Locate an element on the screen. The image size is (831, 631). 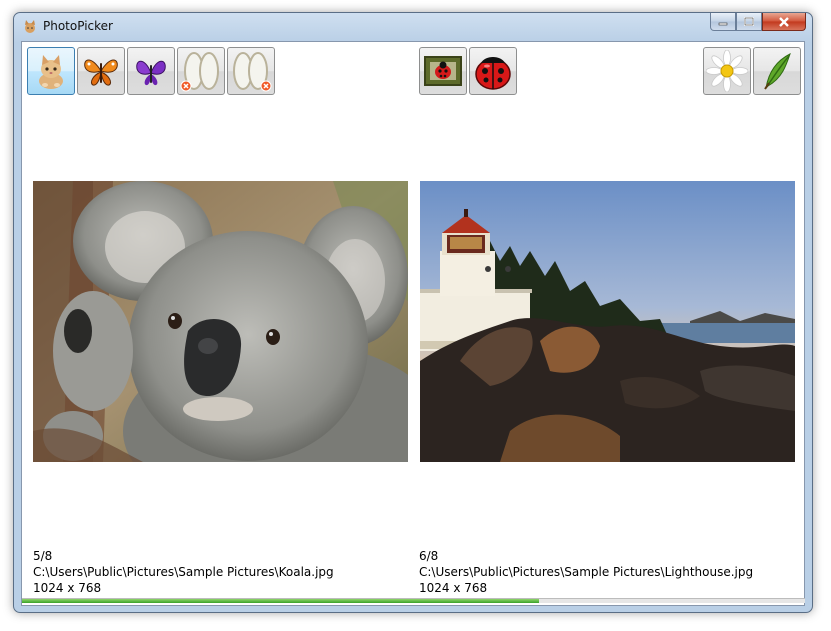
close-icon is located at coordinates (784, 21).